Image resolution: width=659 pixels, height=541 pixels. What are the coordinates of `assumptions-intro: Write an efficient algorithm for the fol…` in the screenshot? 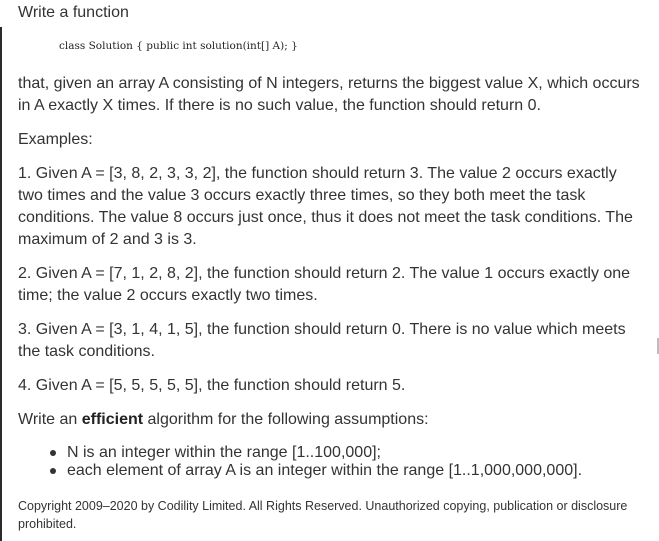 It's located at (330, 420).